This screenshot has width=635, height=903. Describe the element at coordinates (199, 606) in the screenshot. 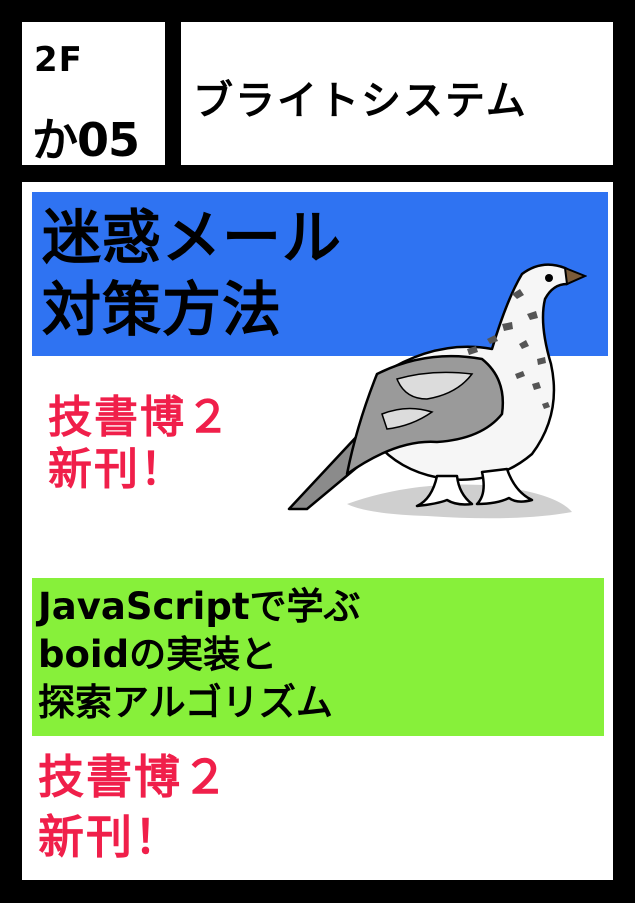

I see `book2-title-line1: JavaScriptで学ぶ` at that location.